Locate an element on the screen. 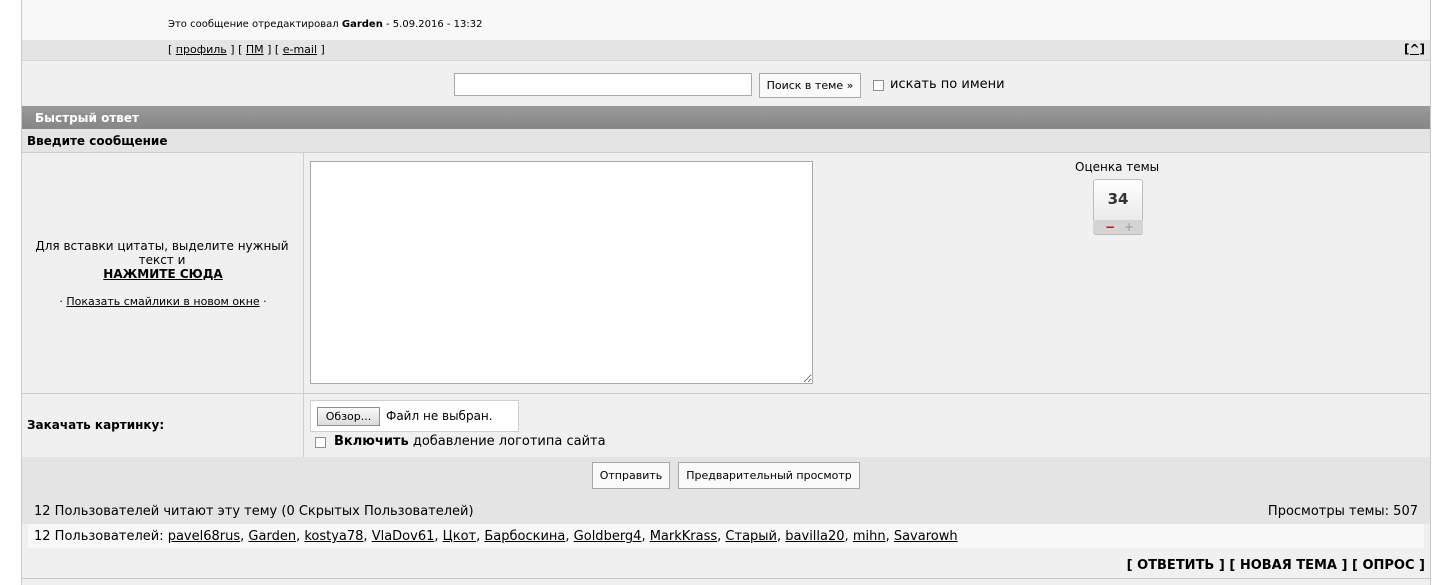 This screenshot has height=585, width=1446. post-links: [ профиль ] [ ПМ ] [ e-mail ] is located at coordinates (246, 49).